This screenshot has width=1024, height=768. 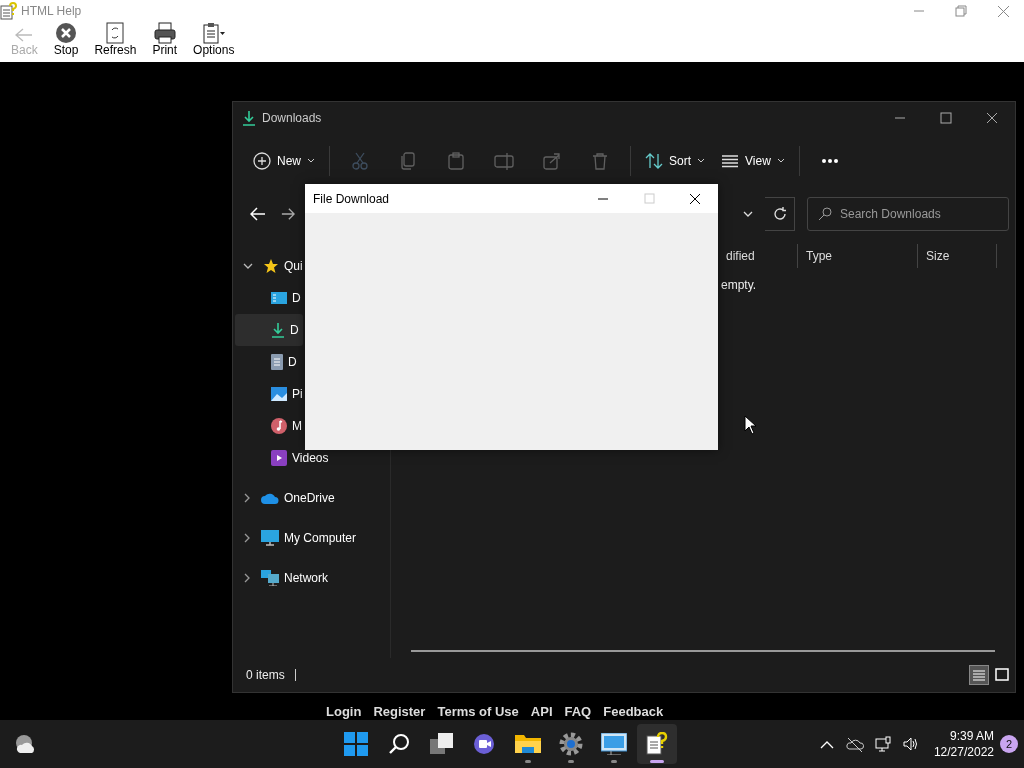 I want to click on folder-icon, so click(x=528, y=744).